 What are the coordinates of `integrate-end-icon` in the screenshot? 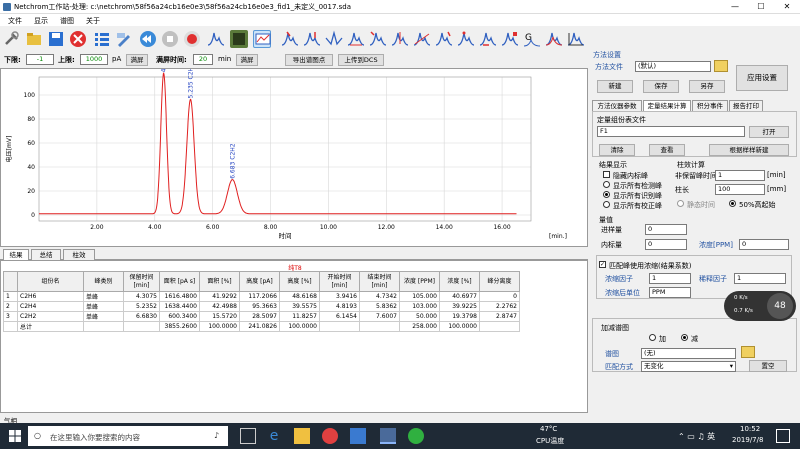 It's located at (312, 39).